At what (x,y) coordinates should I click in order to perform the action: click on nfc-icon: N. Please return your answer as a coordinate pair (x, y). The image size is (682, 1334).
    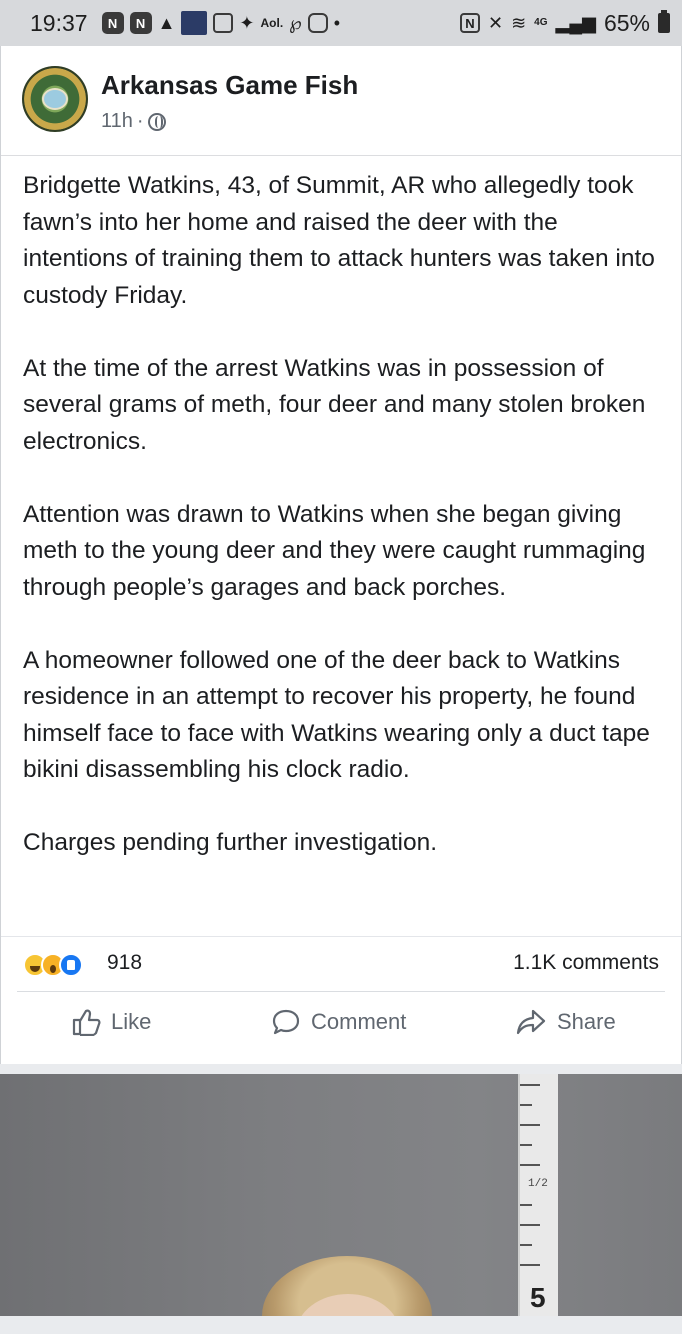
    Looking at the image, I should click on (469, 23).